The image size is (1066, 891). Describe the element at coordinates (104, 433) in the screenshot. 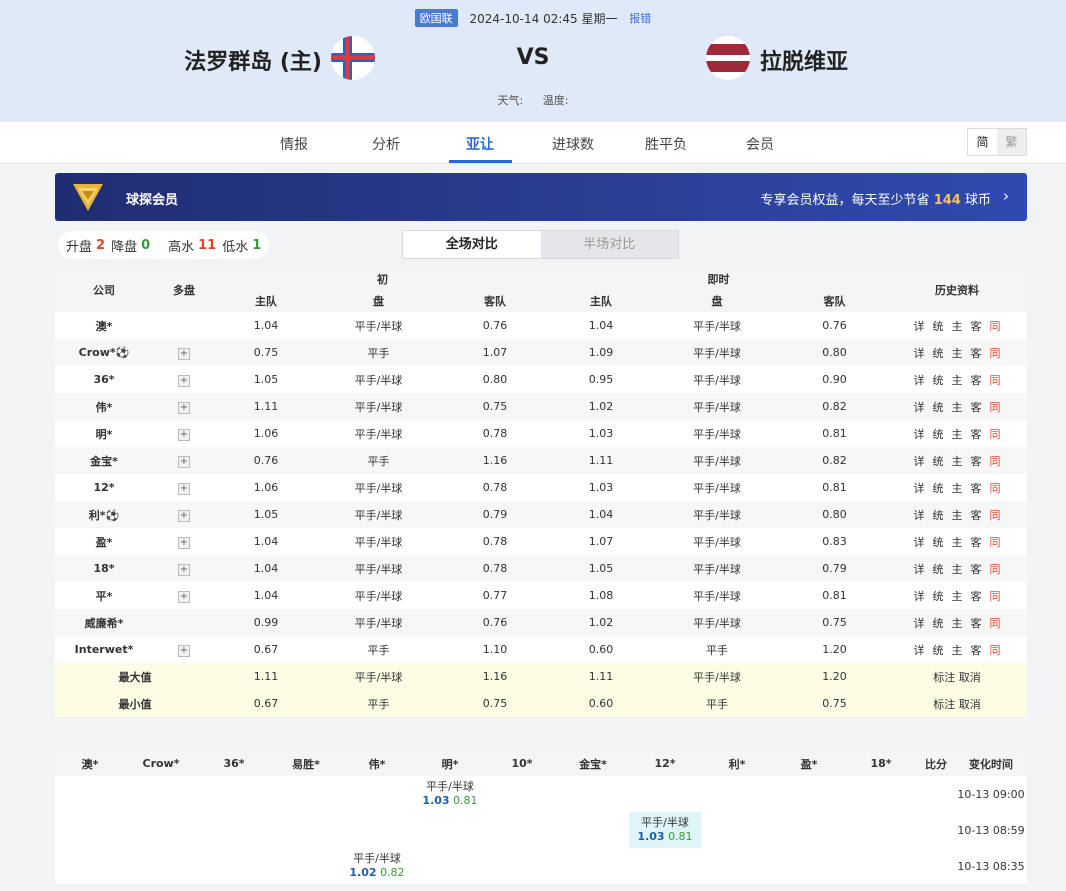

I see `company-name: 明*` at that location.